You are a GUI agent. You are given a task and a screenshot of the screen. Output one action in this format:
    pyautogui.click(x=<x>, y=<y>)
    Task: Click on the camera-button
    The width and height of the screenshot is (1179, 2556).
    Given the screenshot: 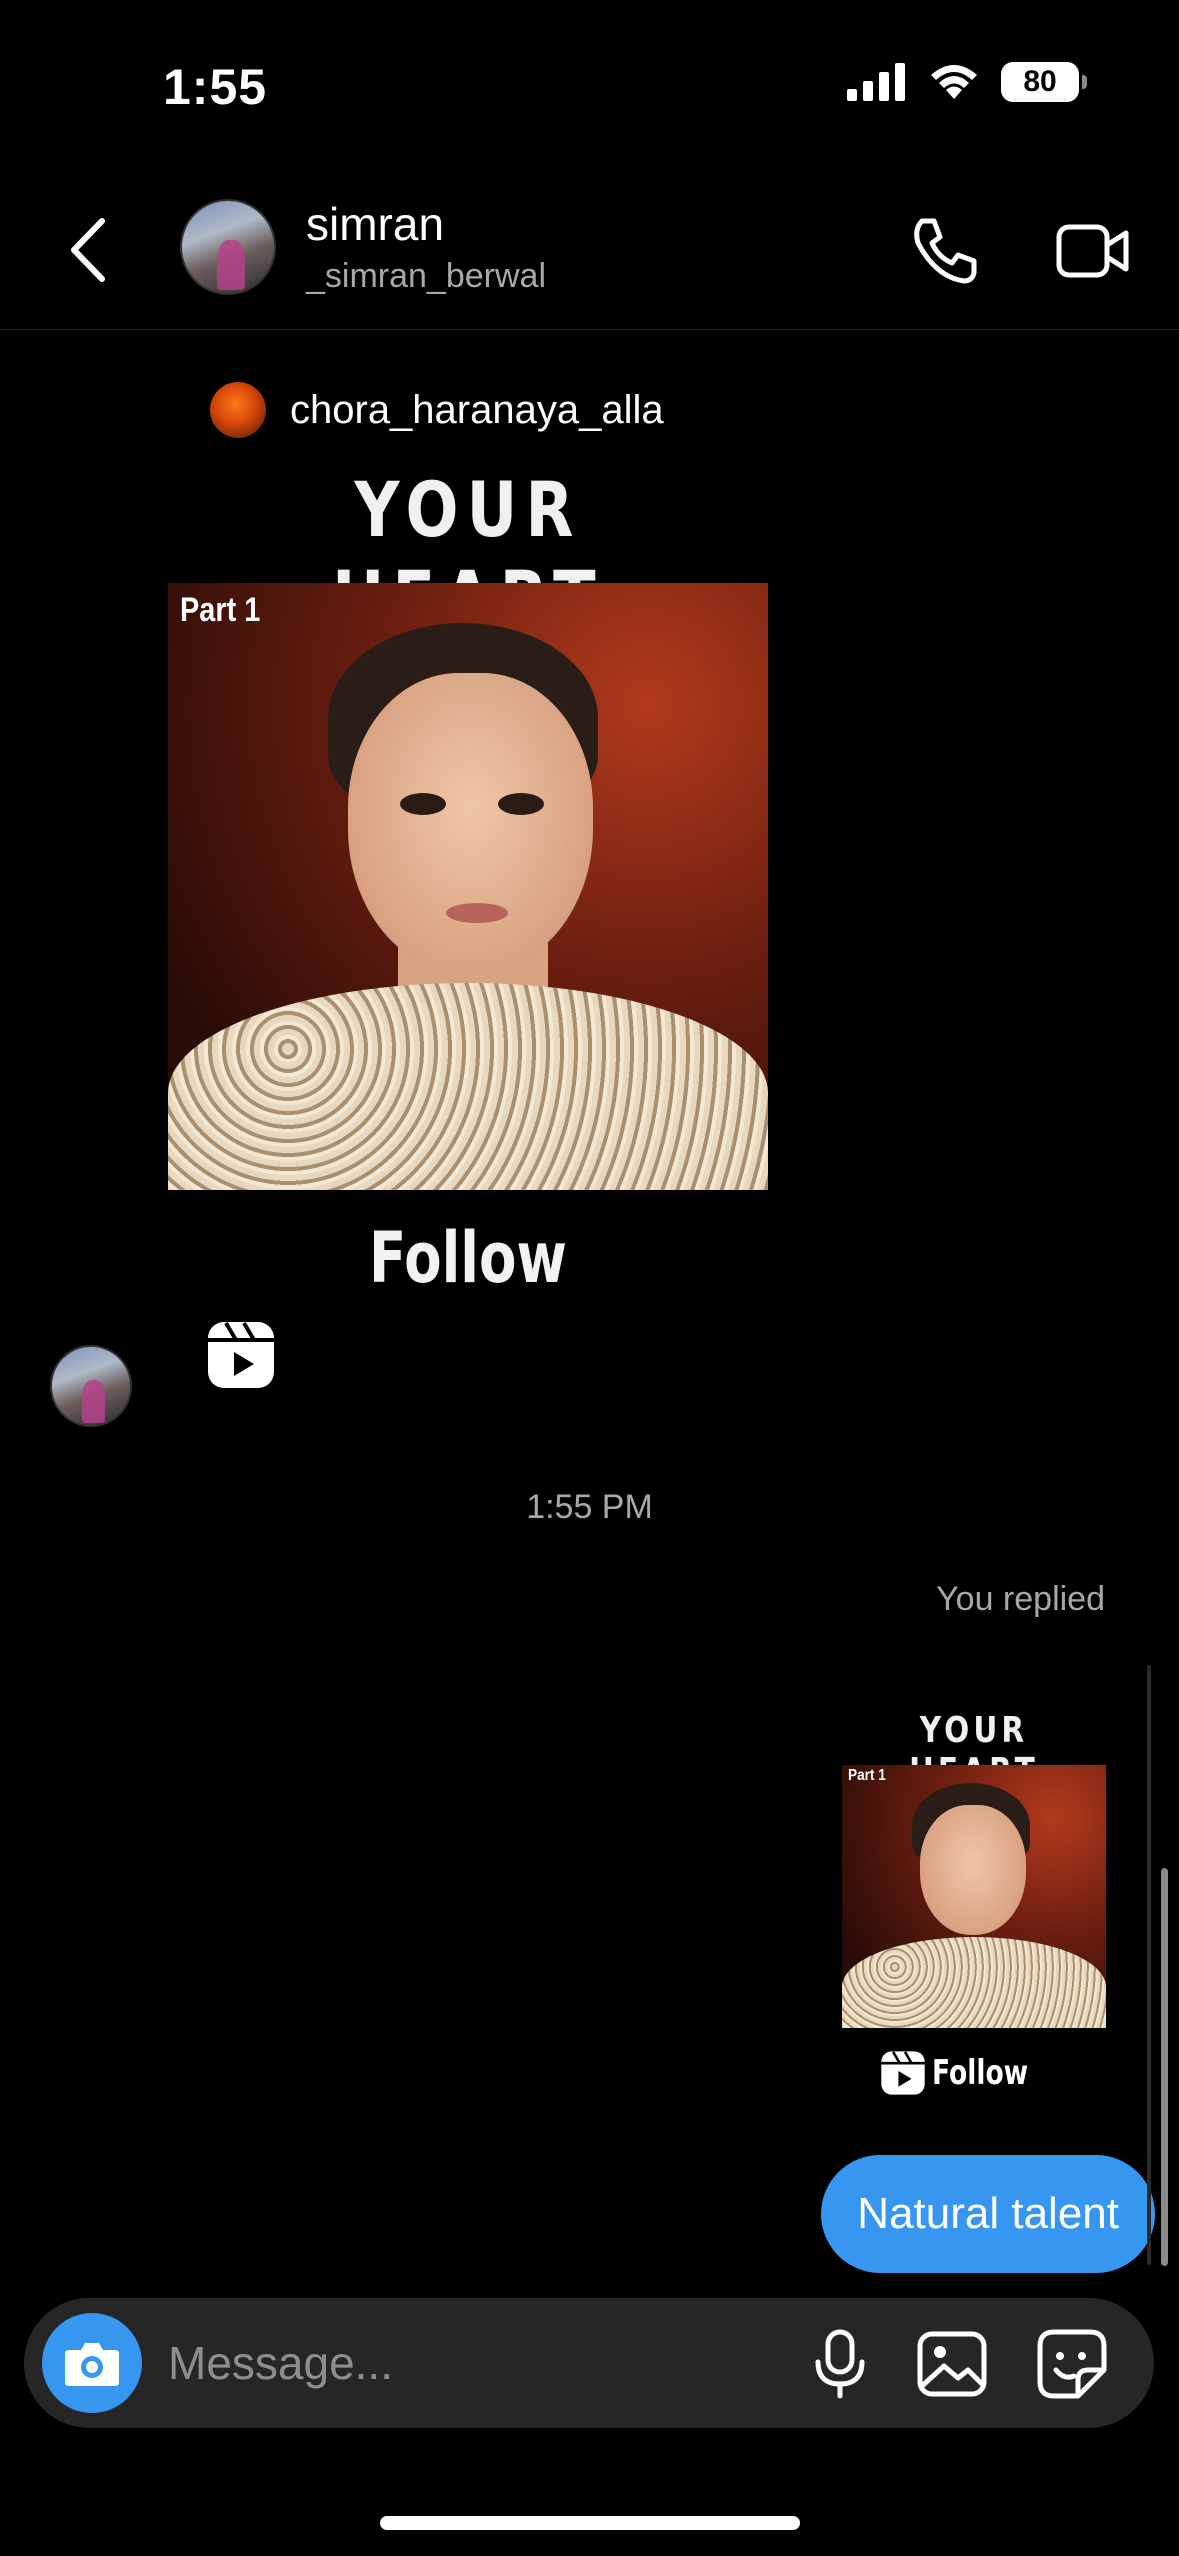 What is the action you would take?
    pyautogui.click(x=92, y=2363)
    